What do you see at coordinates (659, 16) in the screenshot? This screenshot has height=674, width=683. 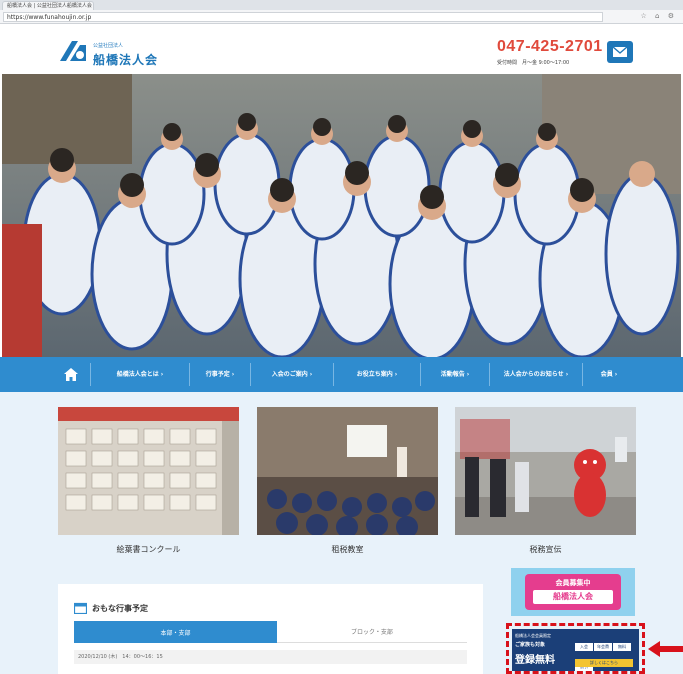 I see `browser-action-icons: ☆ ⌂ ⚙` at bounding box center [659, 16].